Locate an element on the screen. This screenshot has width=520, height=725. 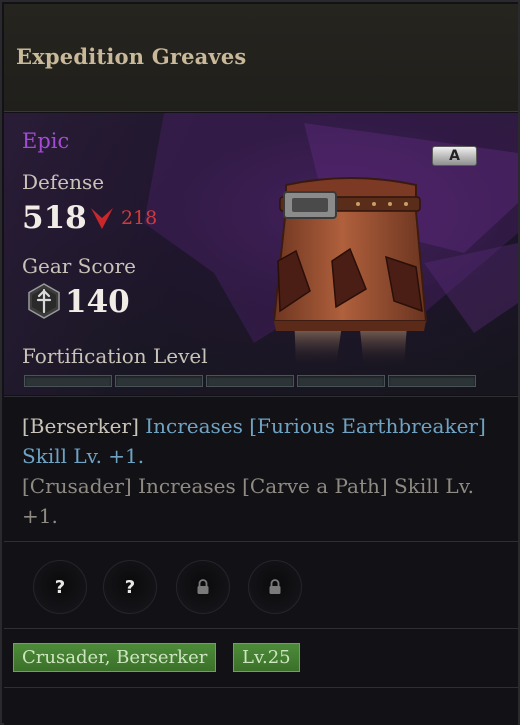
effect-class: [Berserker] is located at coordinates (80, 426).